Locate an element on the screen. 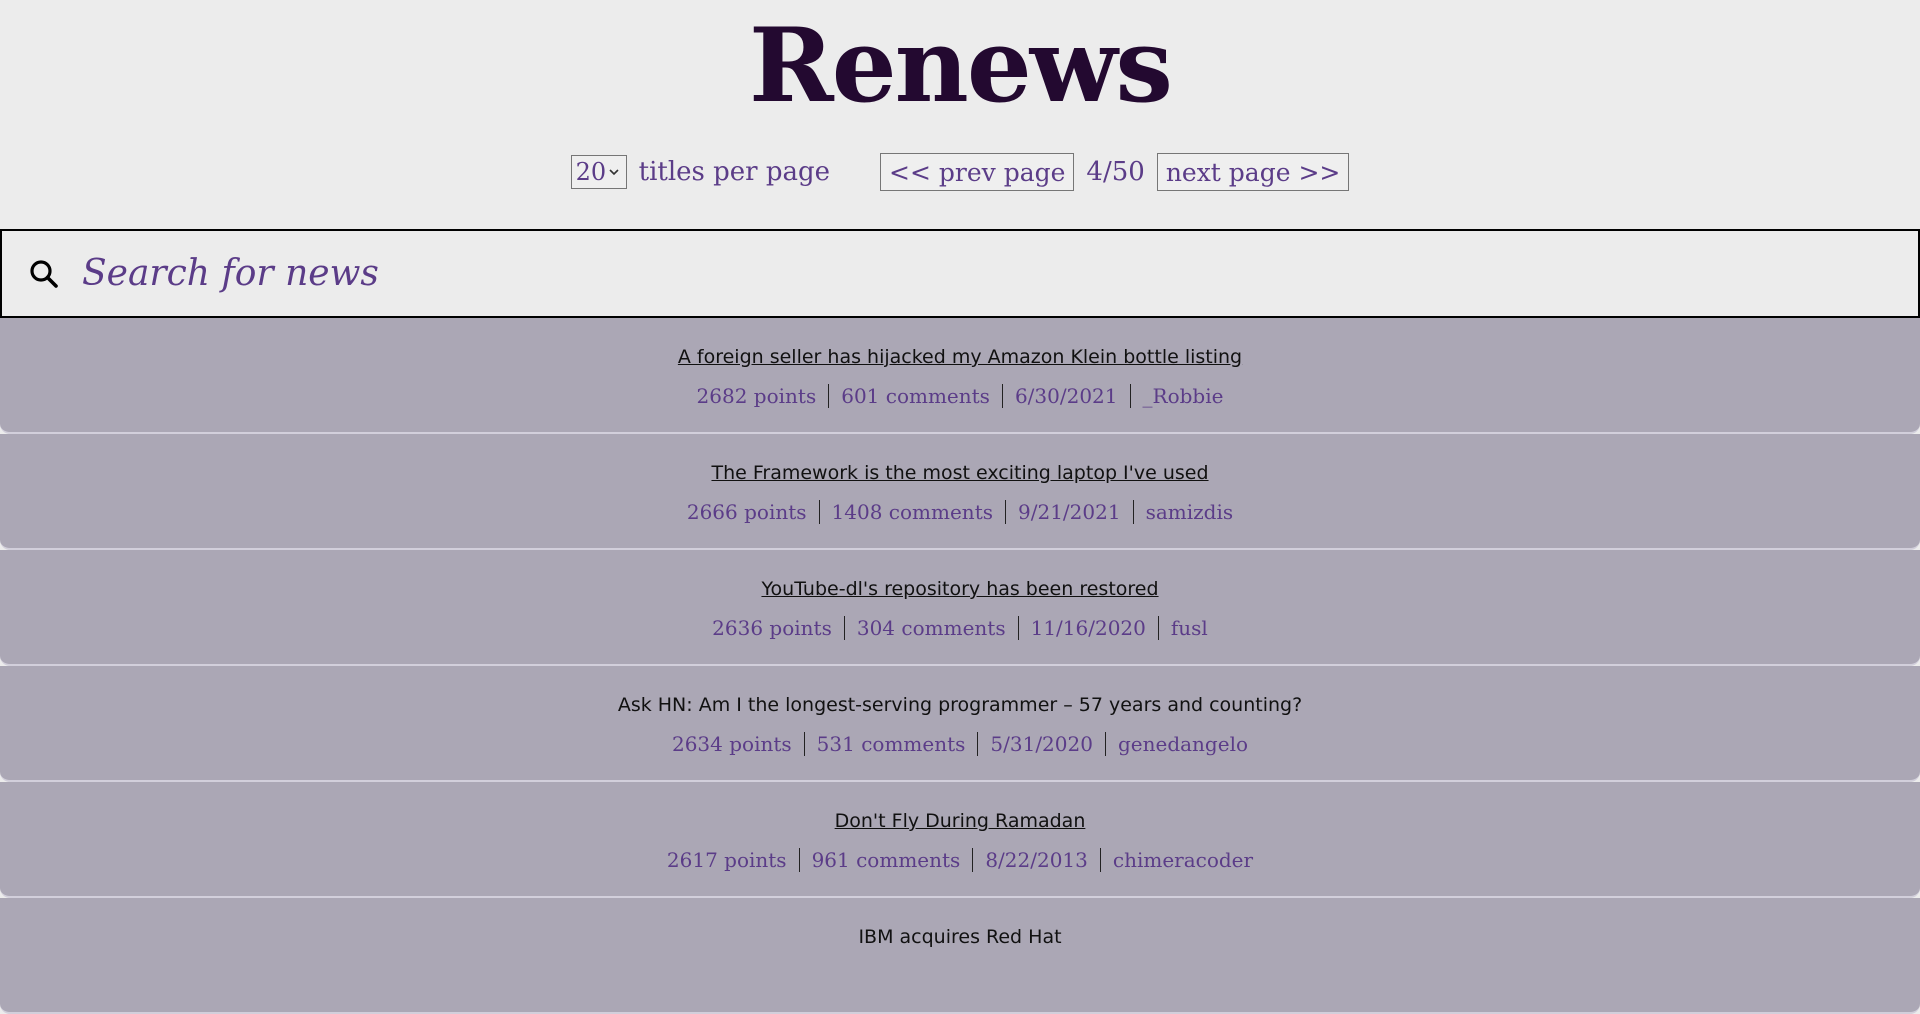 This screenshot has height=1014, width=1920. per-page-value: 20 is located at coordinates (591, 172).